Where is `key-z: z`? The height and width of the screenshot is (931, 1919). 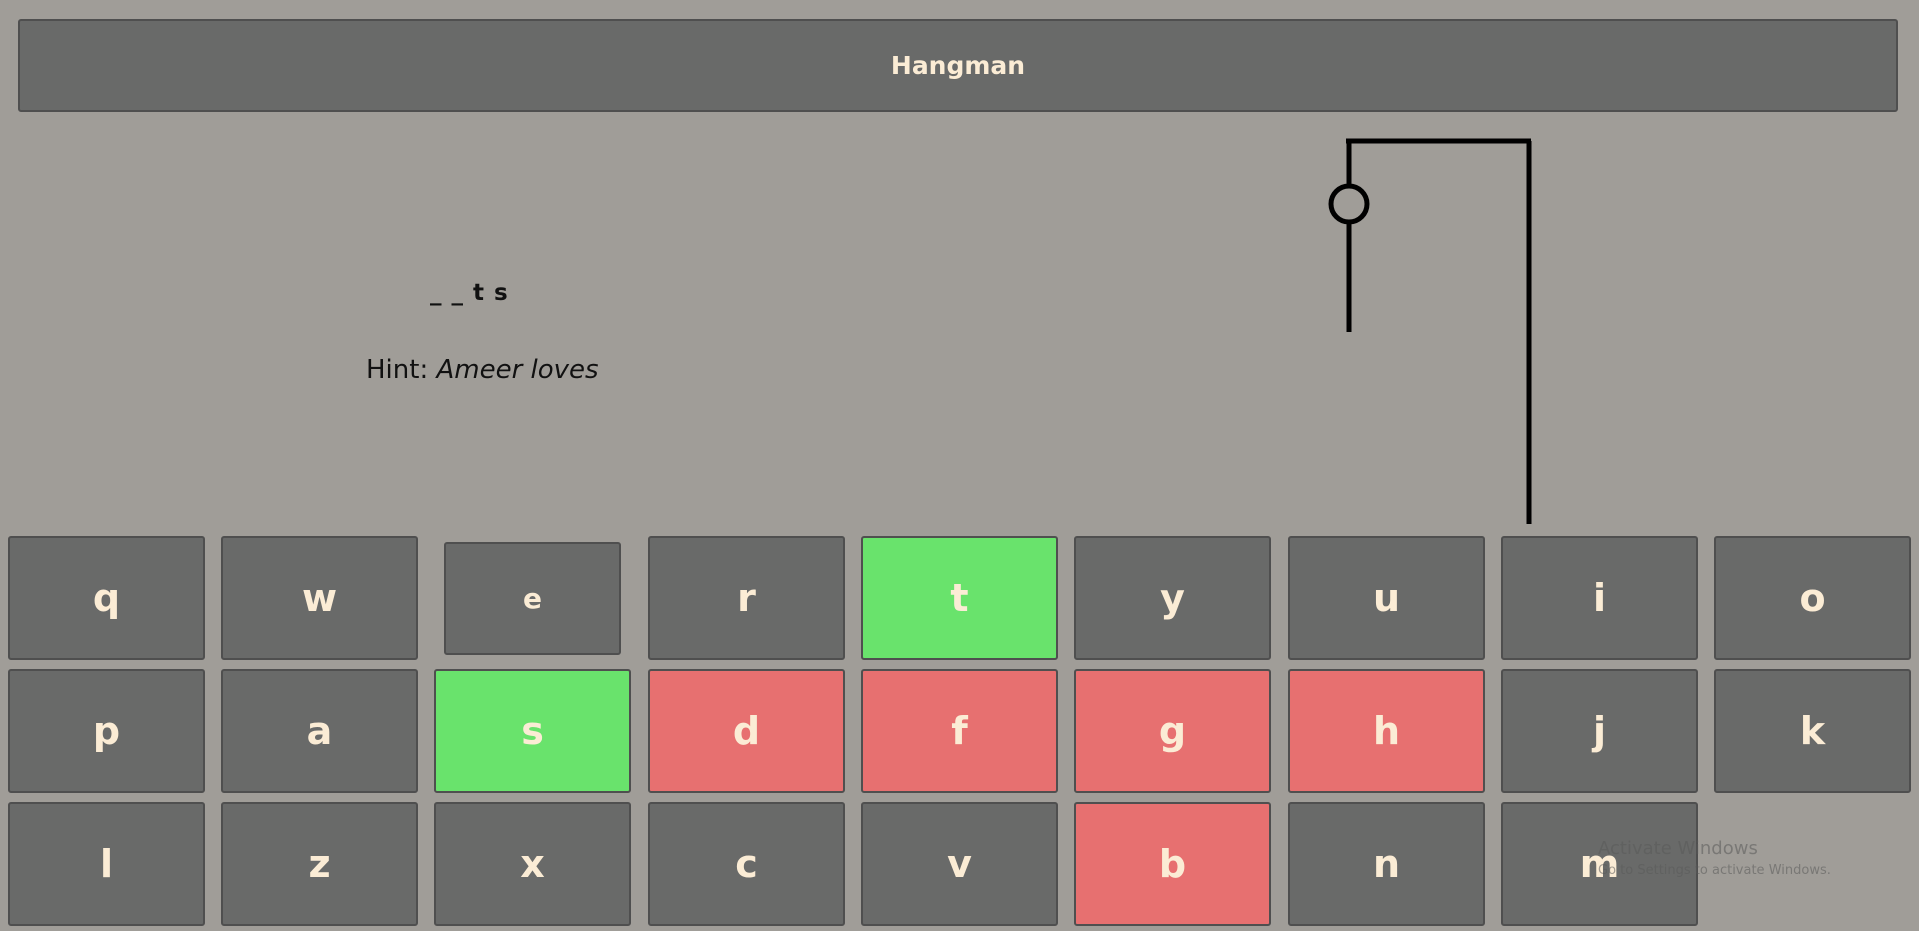
key-z: z is located at coordinates (319, 864).